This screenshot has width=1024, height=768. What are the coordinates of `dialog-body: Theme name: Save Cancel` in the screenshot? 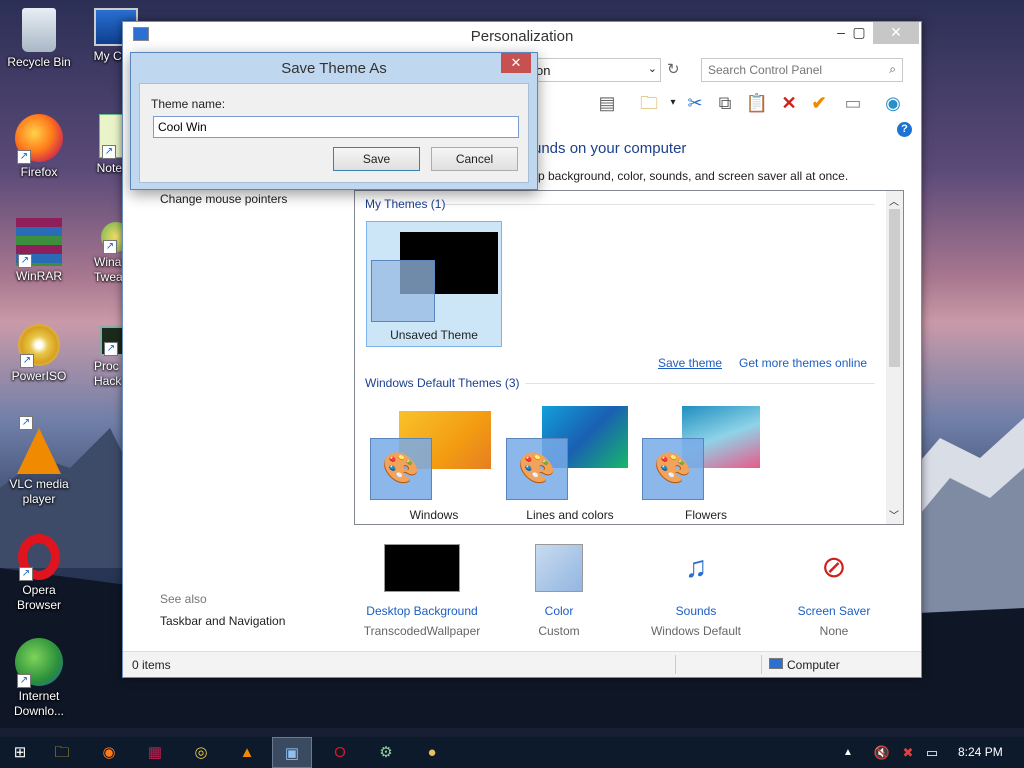 It's located at (334, 133).